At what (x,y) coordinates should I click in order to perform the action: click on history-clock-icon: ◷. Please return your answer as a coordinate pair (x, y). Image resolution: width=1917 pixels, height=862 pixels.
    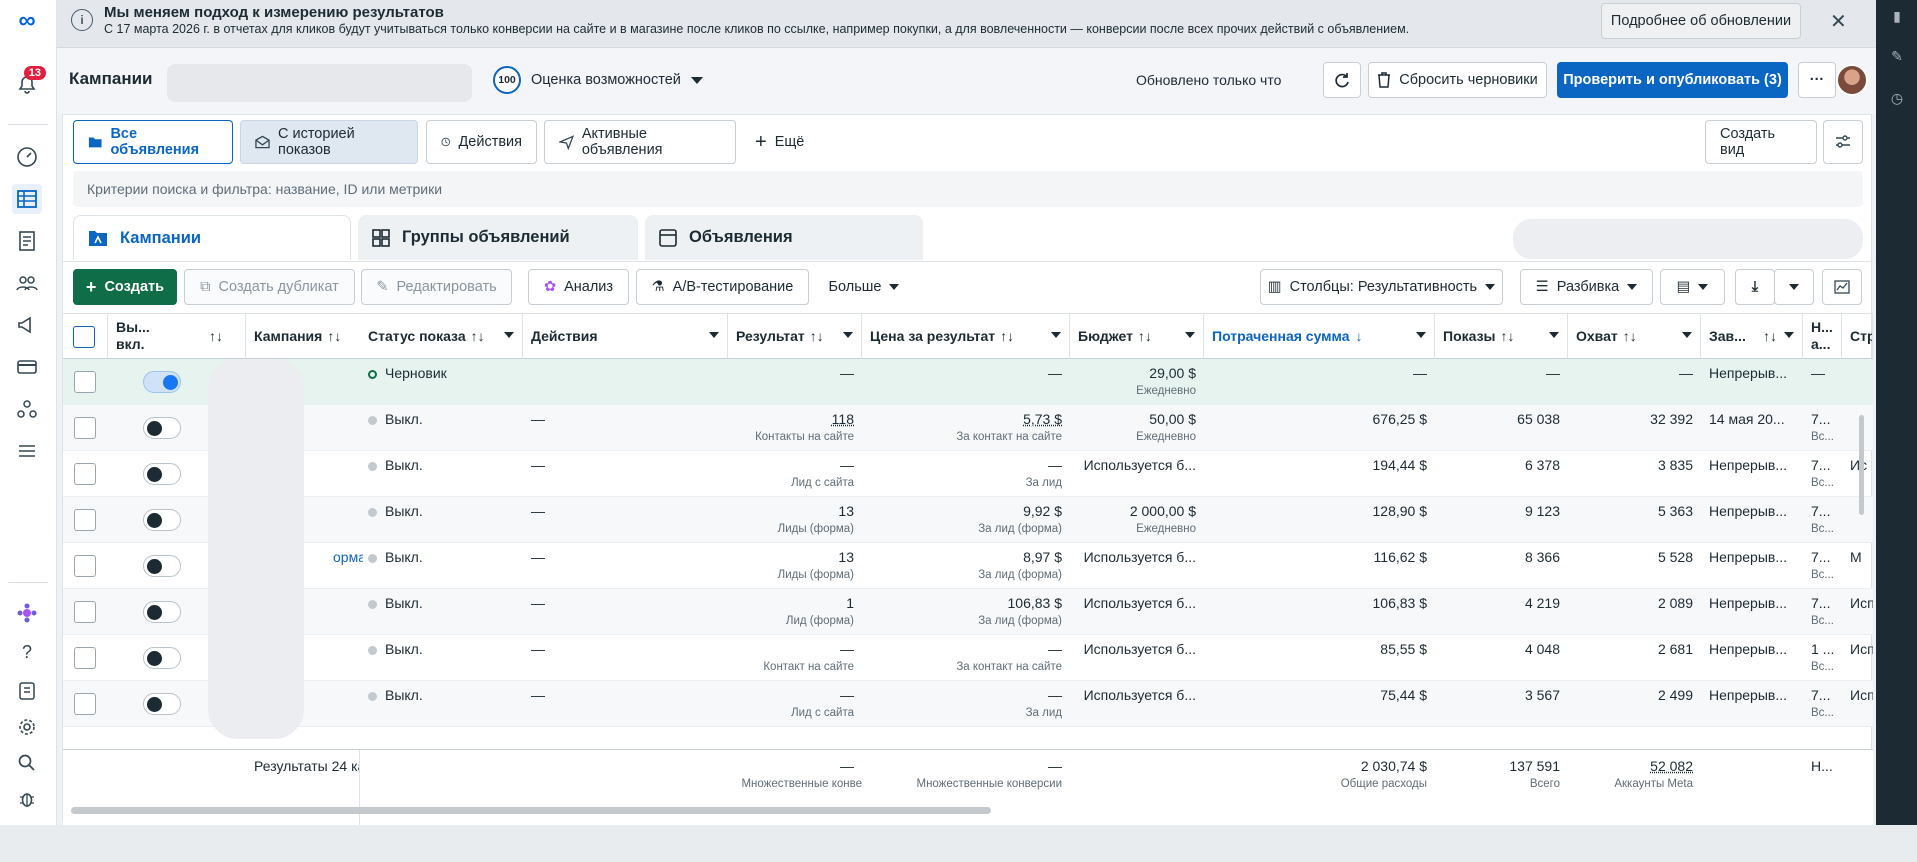
    Looking at the image, I should click on (1897, 98).